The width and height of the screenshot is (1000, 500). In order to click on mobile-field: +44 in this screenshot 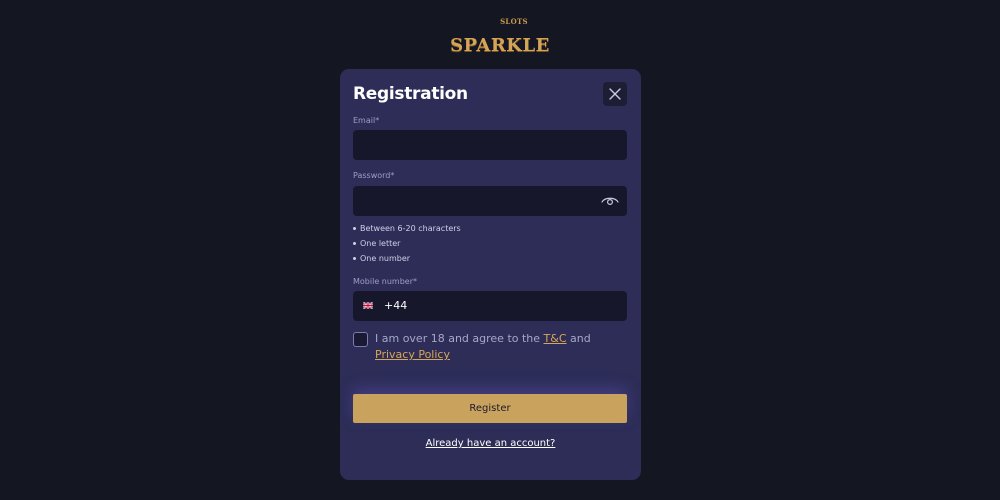, I will do `click(490, 306)`.